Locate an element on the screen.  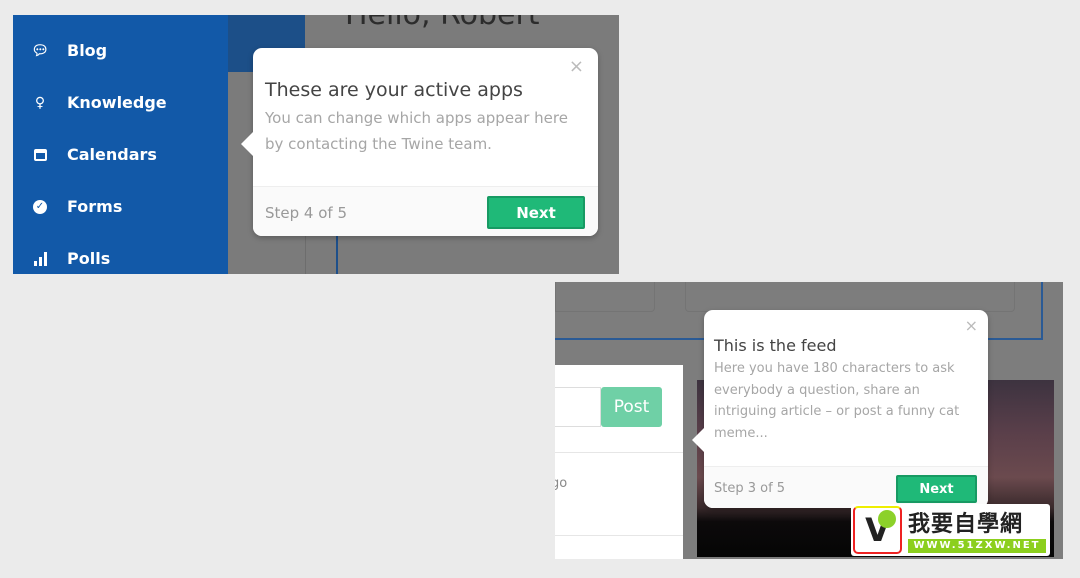
sidebar-item-label: Polls is located at coordinates (89, 258).